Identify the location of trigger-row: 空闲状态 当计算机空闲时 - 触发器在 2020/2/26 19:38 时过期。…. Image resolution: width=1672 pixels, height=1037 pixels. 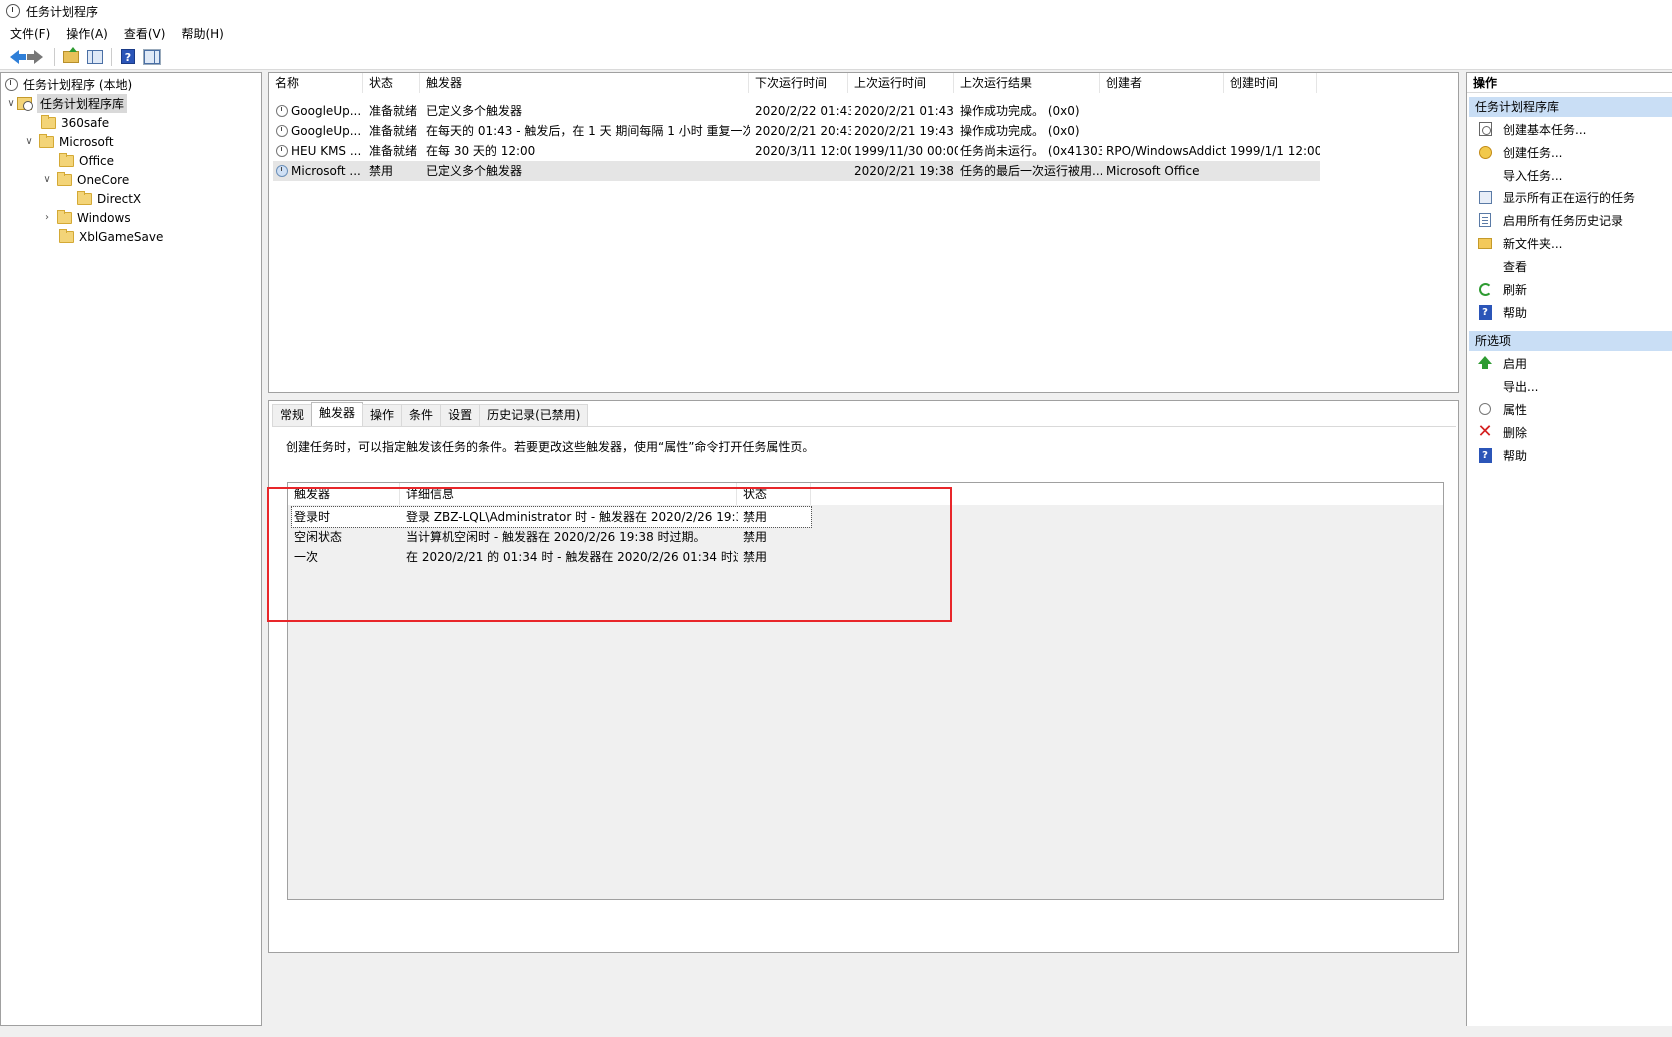
(551, 537).